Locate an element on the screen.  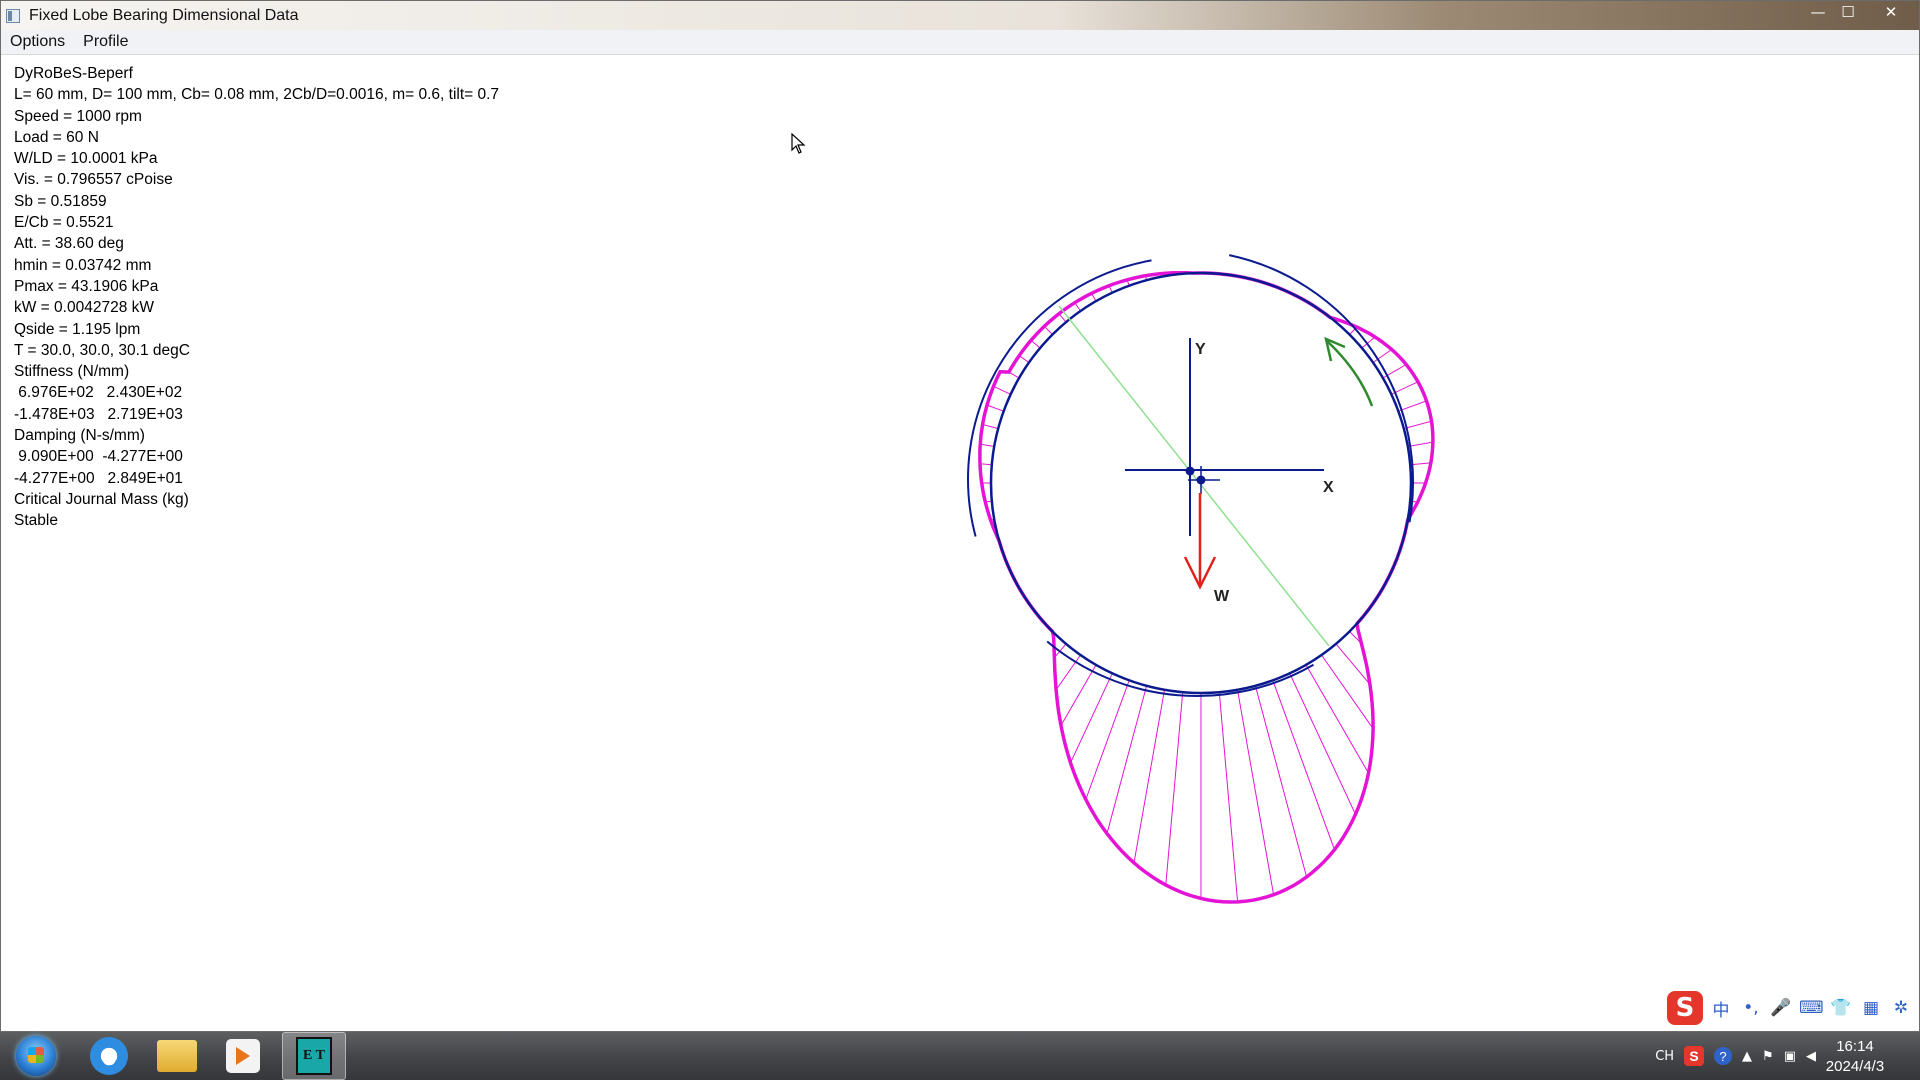
clock-date: 2024/4/3 is located at coordinates (1855, 1066).